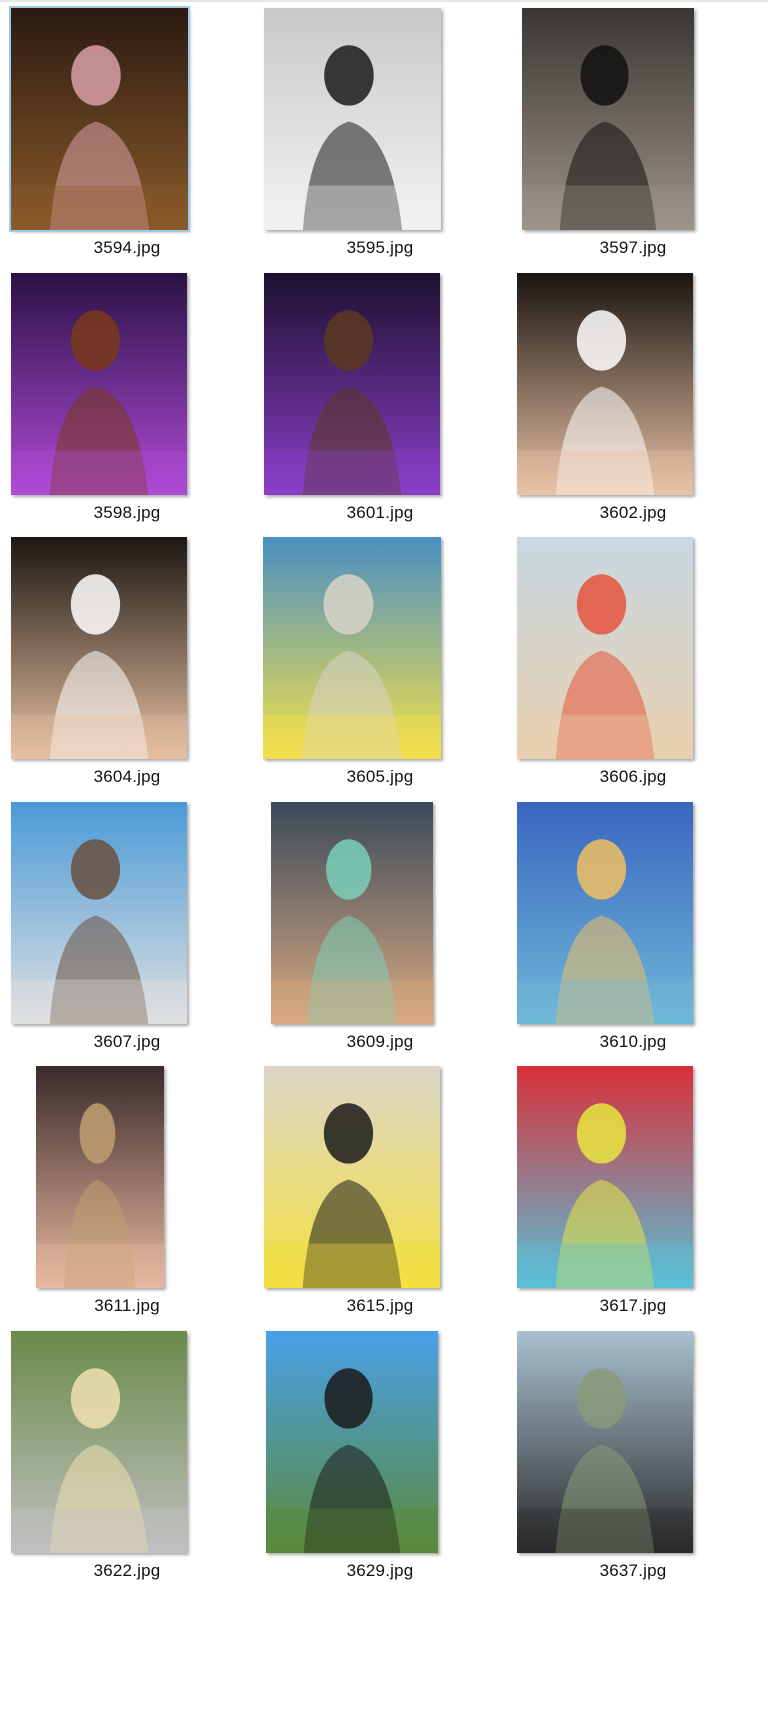 This screenshot has height=1719, width=768. I want to click on file-item: 3610.jpg, so click(633, 932).